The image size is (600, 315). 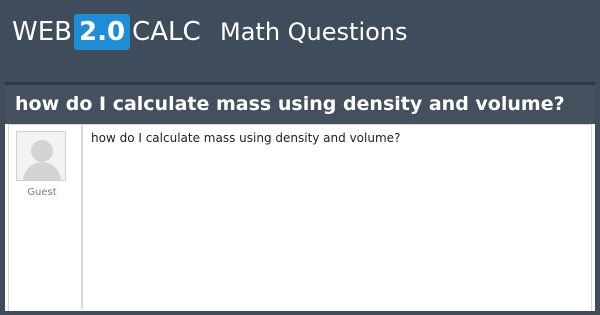 What do you see at coordinates (46, 217) in the screenshot?
I see `author-column: Guest` at bounding box center [46, 217].